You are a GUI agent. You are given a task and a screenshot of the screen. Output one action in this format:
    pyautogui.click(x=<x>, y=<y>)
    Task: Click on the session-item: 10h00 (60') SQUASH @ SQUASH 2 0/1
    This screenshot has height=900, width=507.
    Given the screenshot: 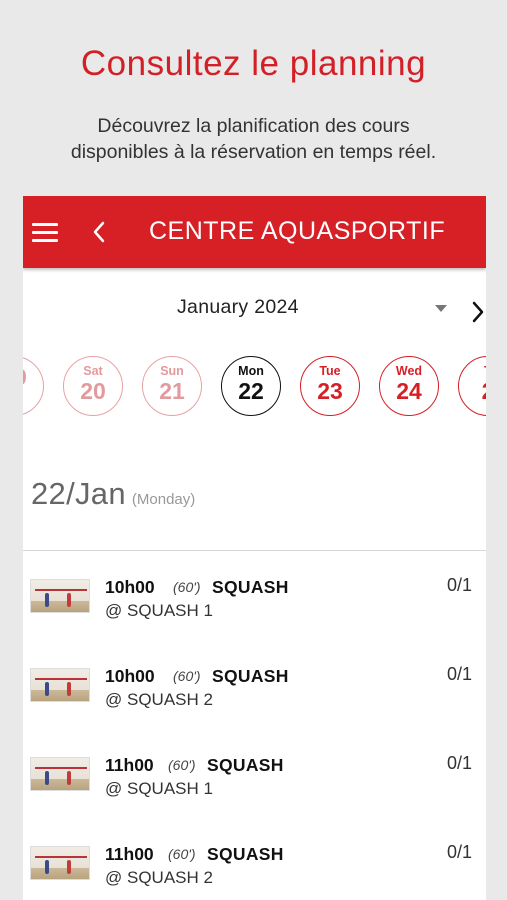 What is the action you would take?
    pyautogui.click(x=254, y=695)
    